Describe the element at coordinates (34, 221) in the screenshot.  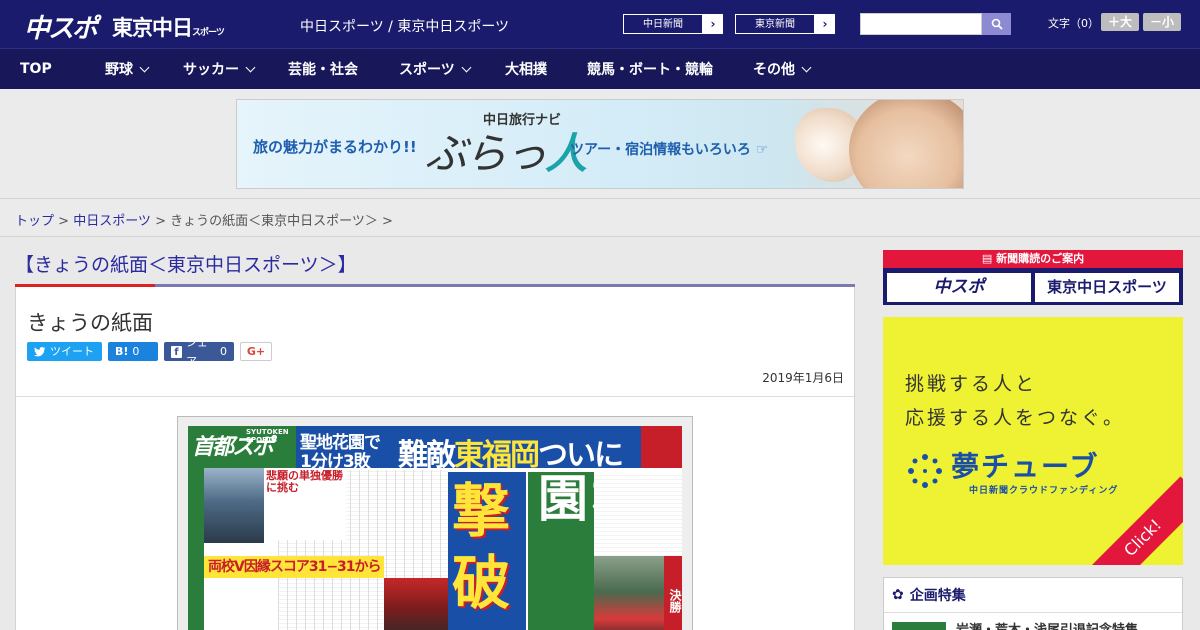
I see `breadcrumb-top: トップ` at that location.